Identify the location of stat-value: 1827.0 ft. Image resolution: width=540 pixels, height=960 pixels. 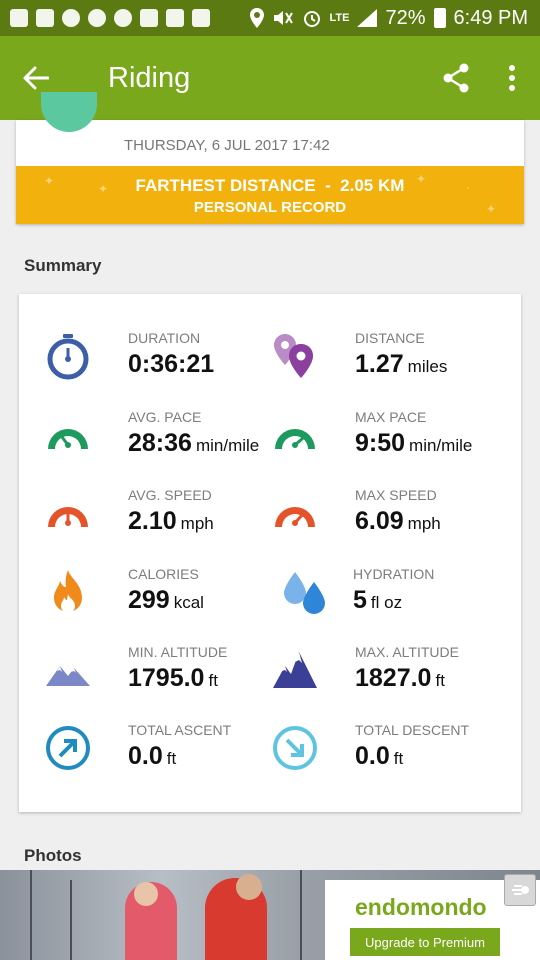
(400, 678).